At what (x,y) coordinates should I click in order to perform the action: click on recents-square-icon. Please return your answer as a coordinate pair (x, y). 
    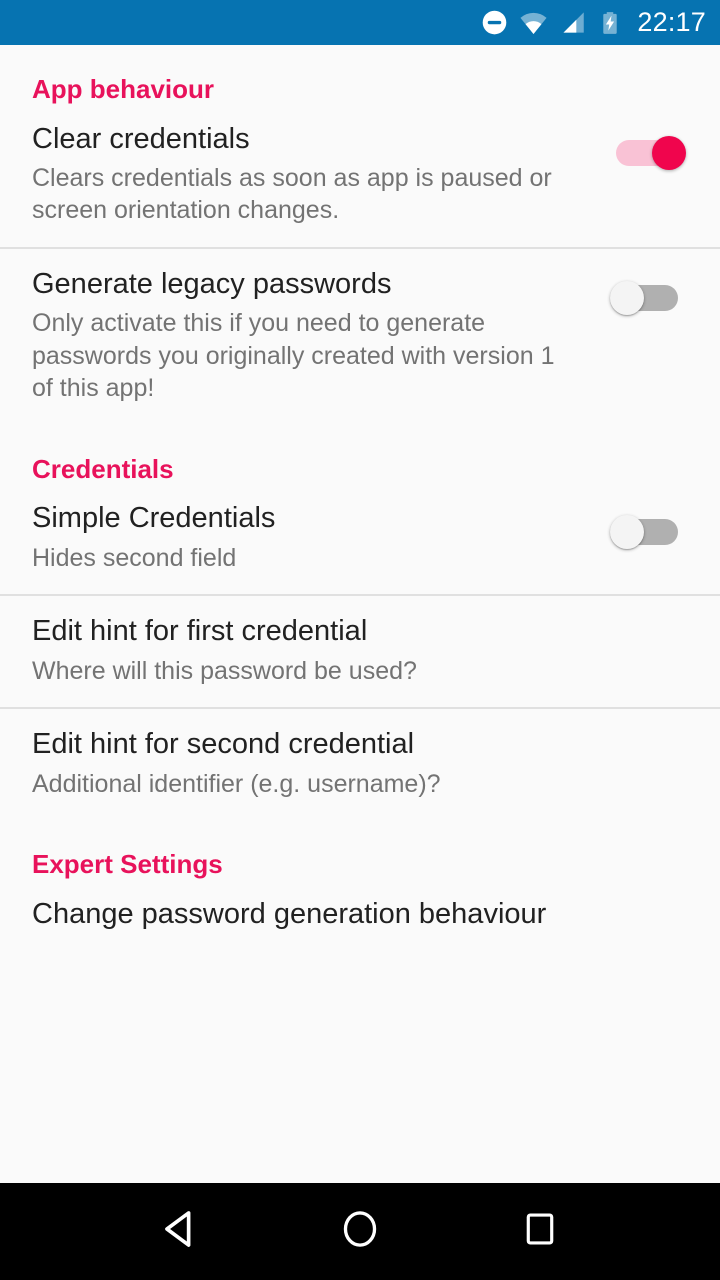
    Looking at the image, I should click on (540, 1231).